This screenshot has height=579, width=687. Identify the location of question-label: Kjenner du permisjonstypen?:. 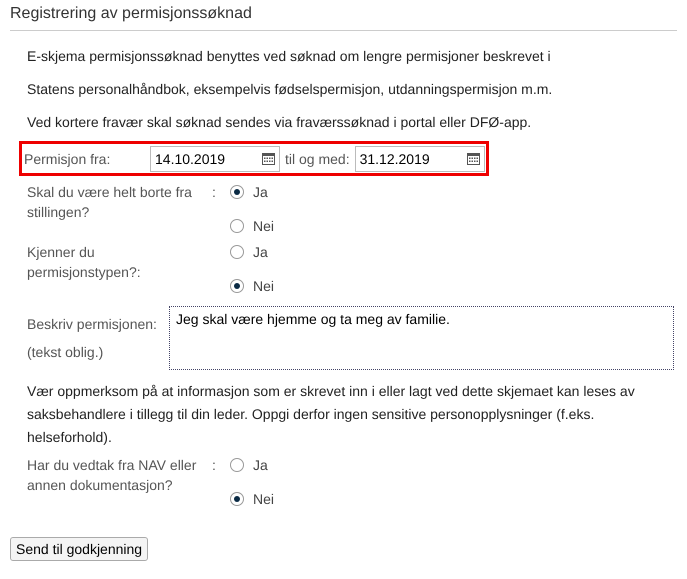
(84, 262).